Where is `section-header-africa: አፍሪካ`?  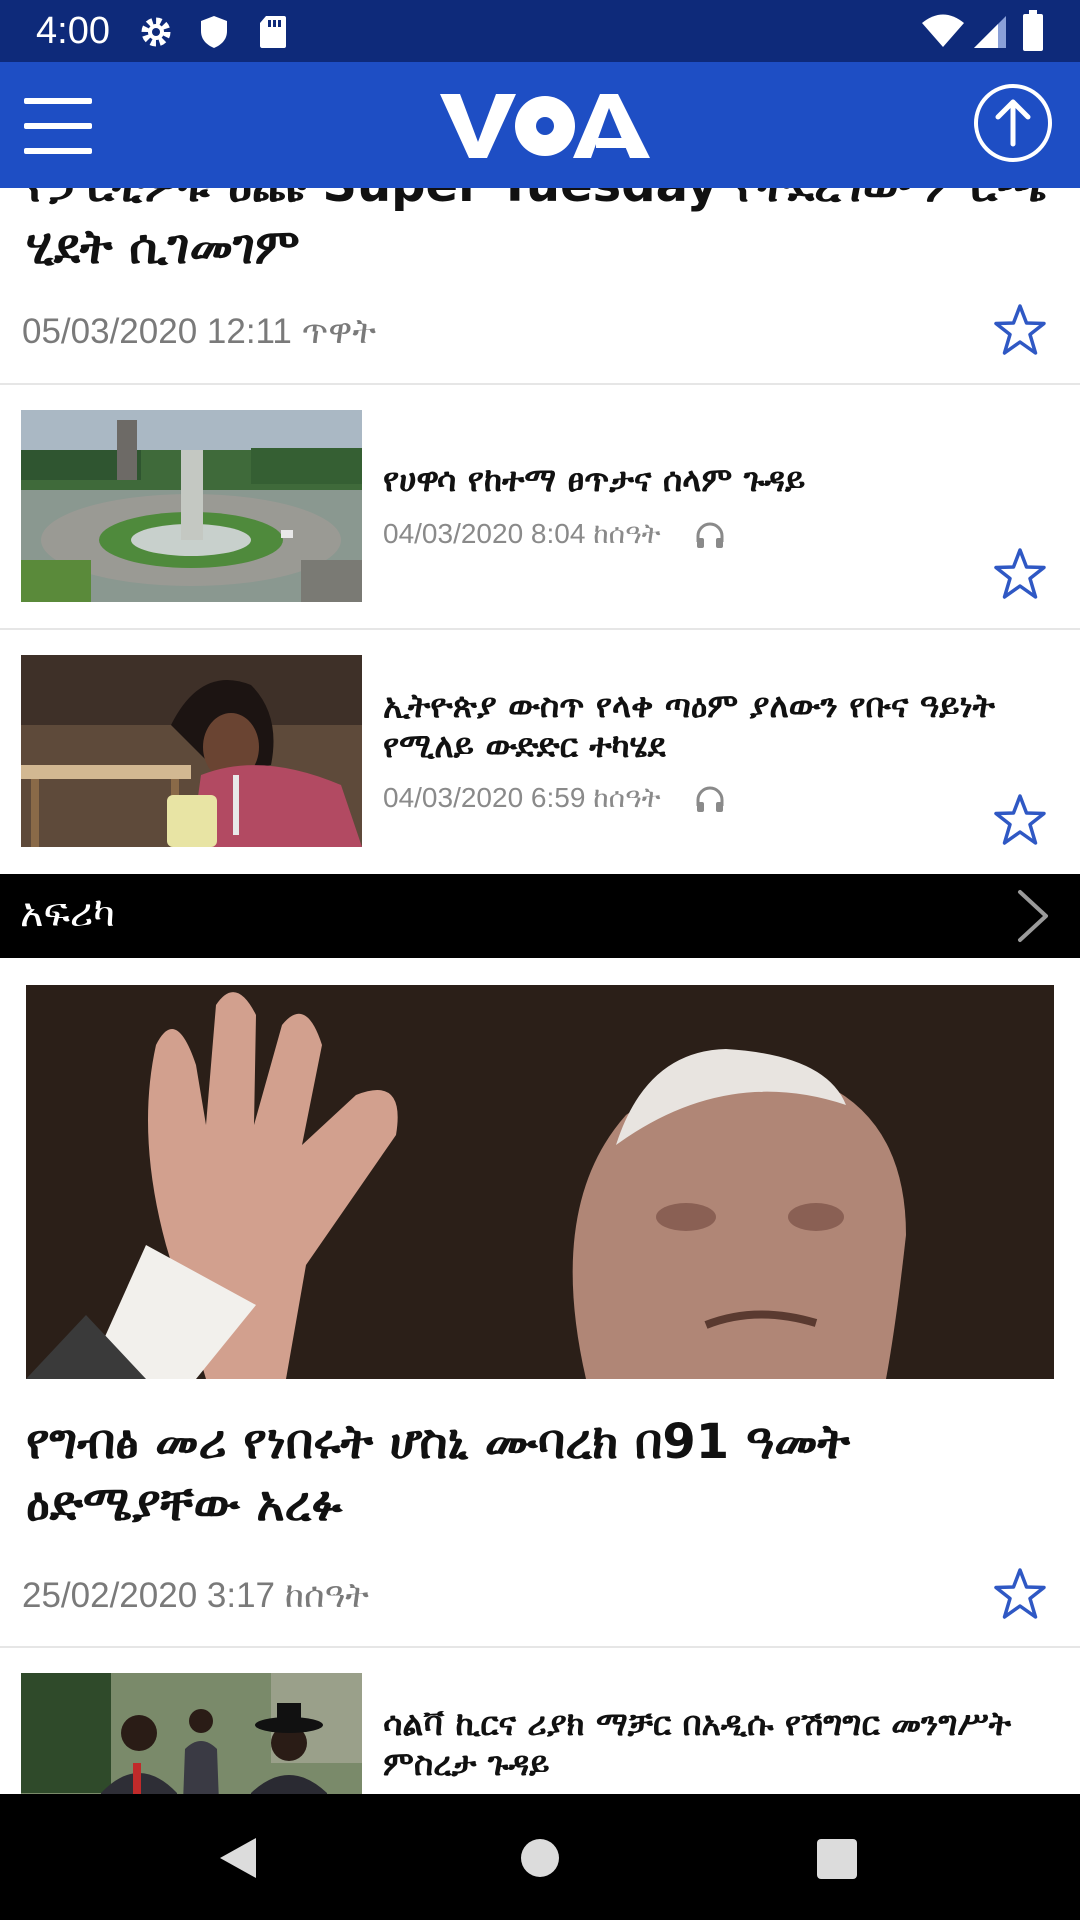
section-header-africa: አፍሪካ is located at coordinates (540, 916).